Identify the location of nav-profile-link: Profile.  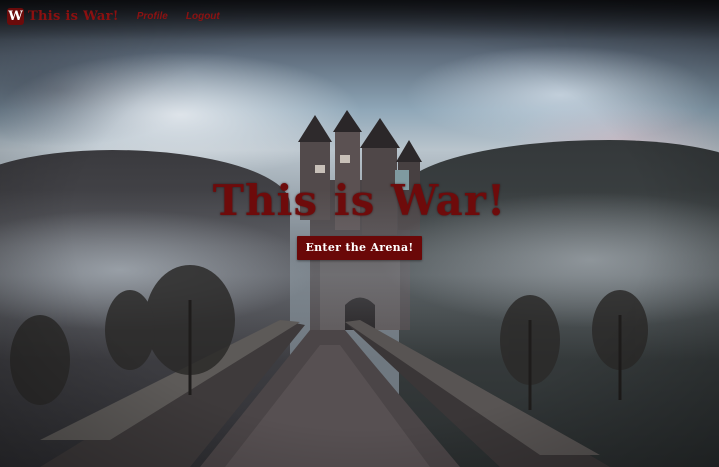
(152, 16).